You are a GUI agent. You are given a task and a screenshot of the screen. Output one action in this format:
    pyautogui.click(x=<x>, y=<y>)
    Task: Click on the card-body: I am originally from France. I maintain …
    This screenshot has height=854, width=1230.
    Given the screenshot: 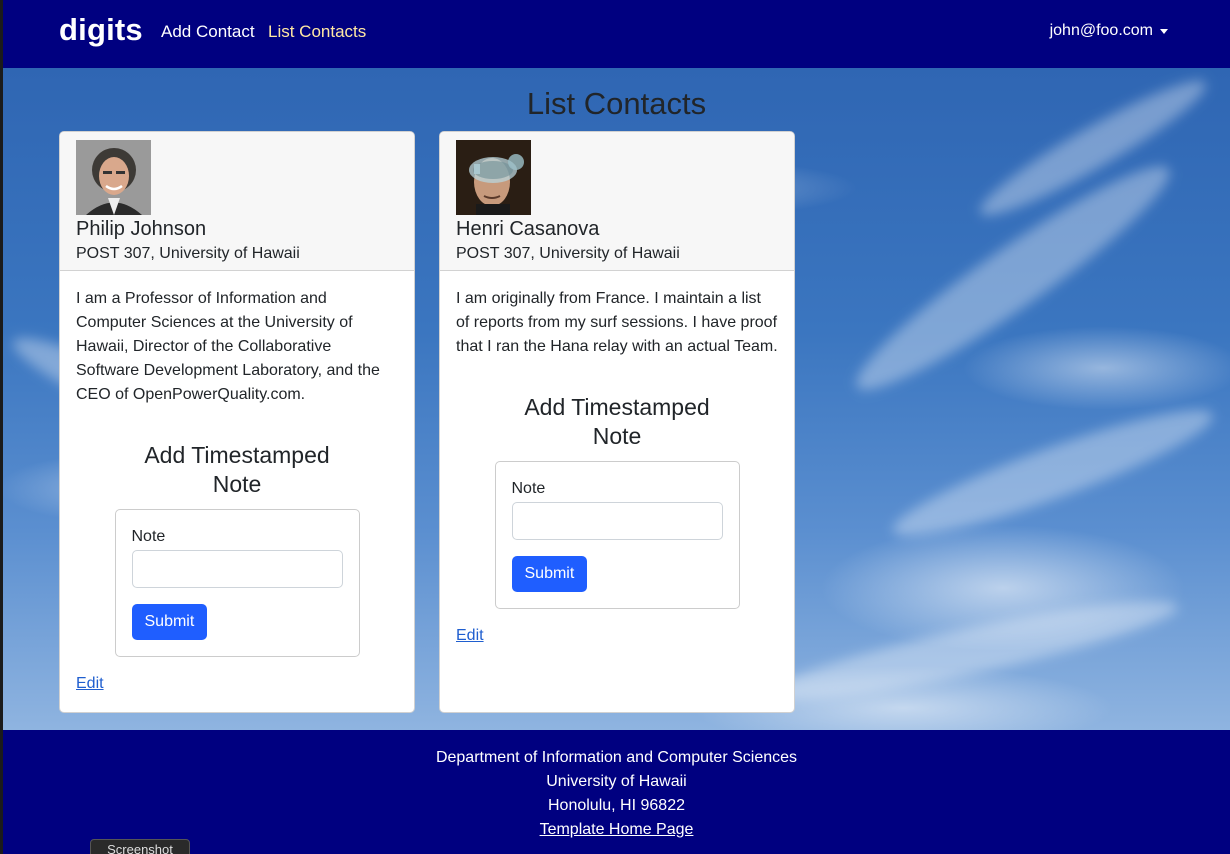 What is the action you would take?
    pyautogui.click(x=617, y=466)
    